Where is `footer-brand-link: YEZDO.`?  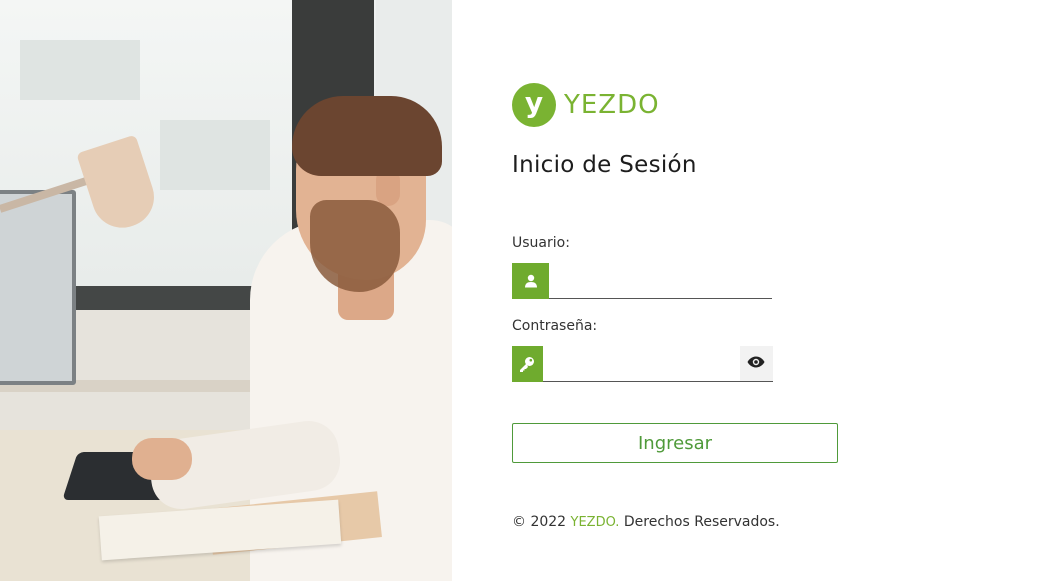 footer-brand-link: YEZDO. is located at coordinates (595, 522).